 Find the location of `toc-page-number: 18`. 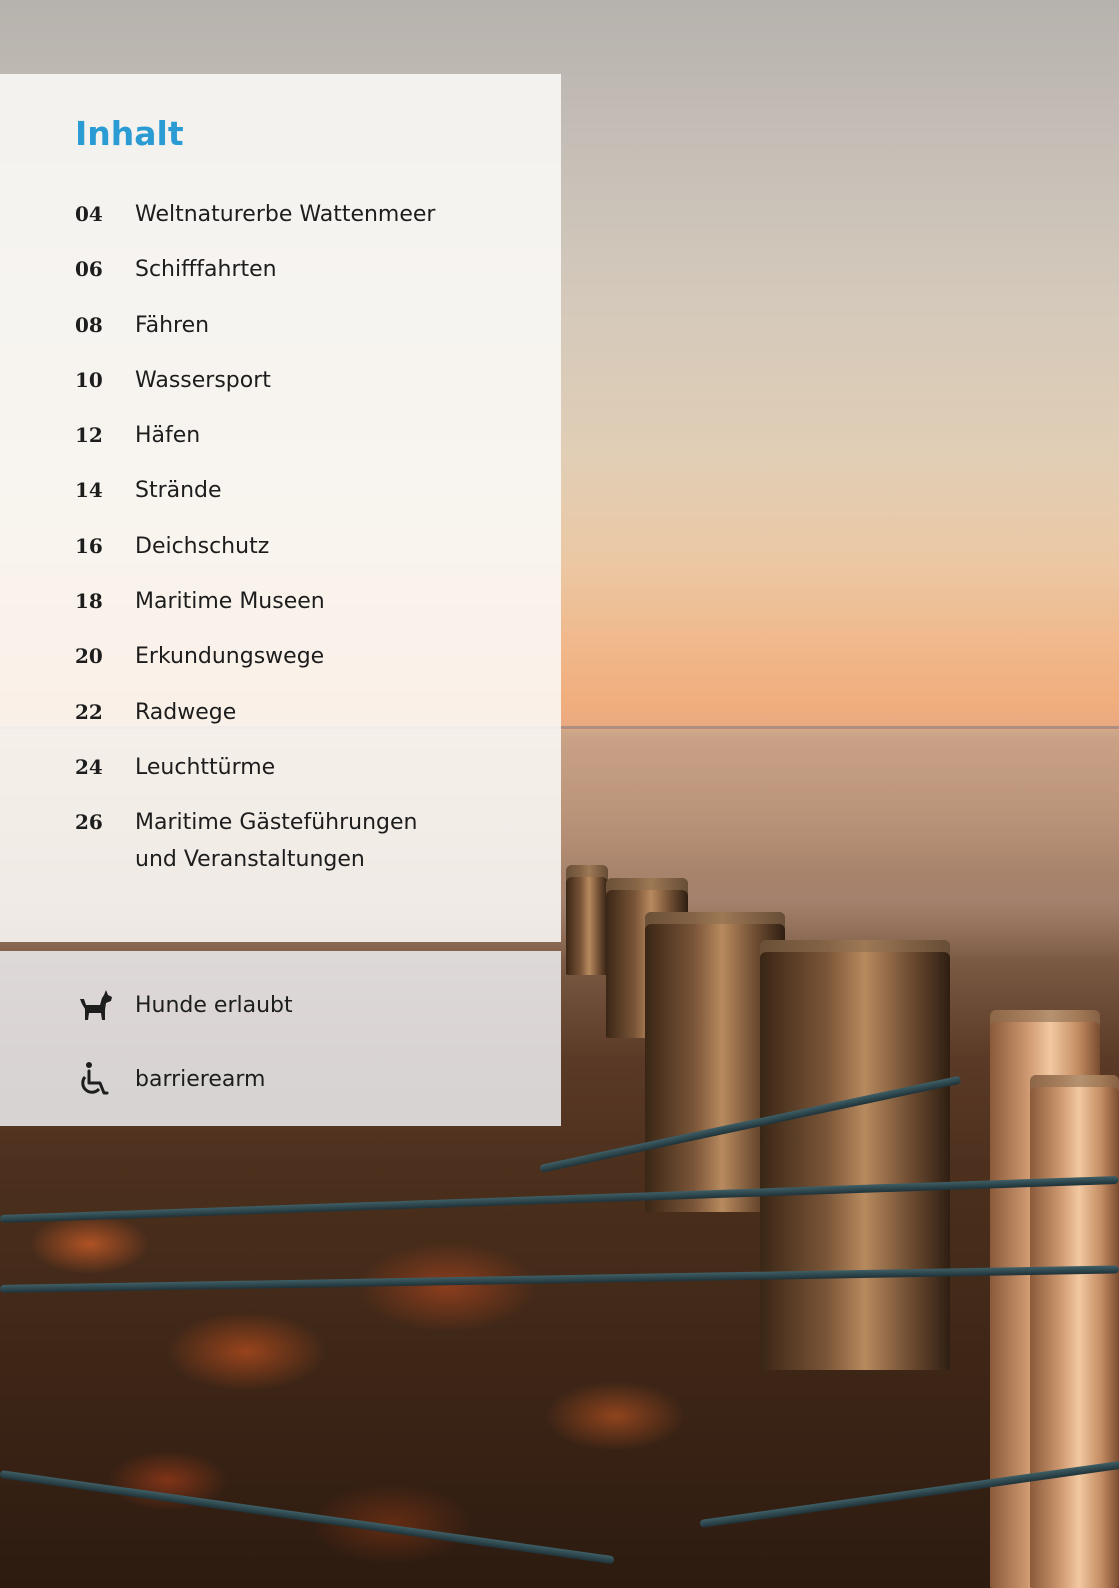

toc-page-number: 18 is located at coordinates (89, 601).